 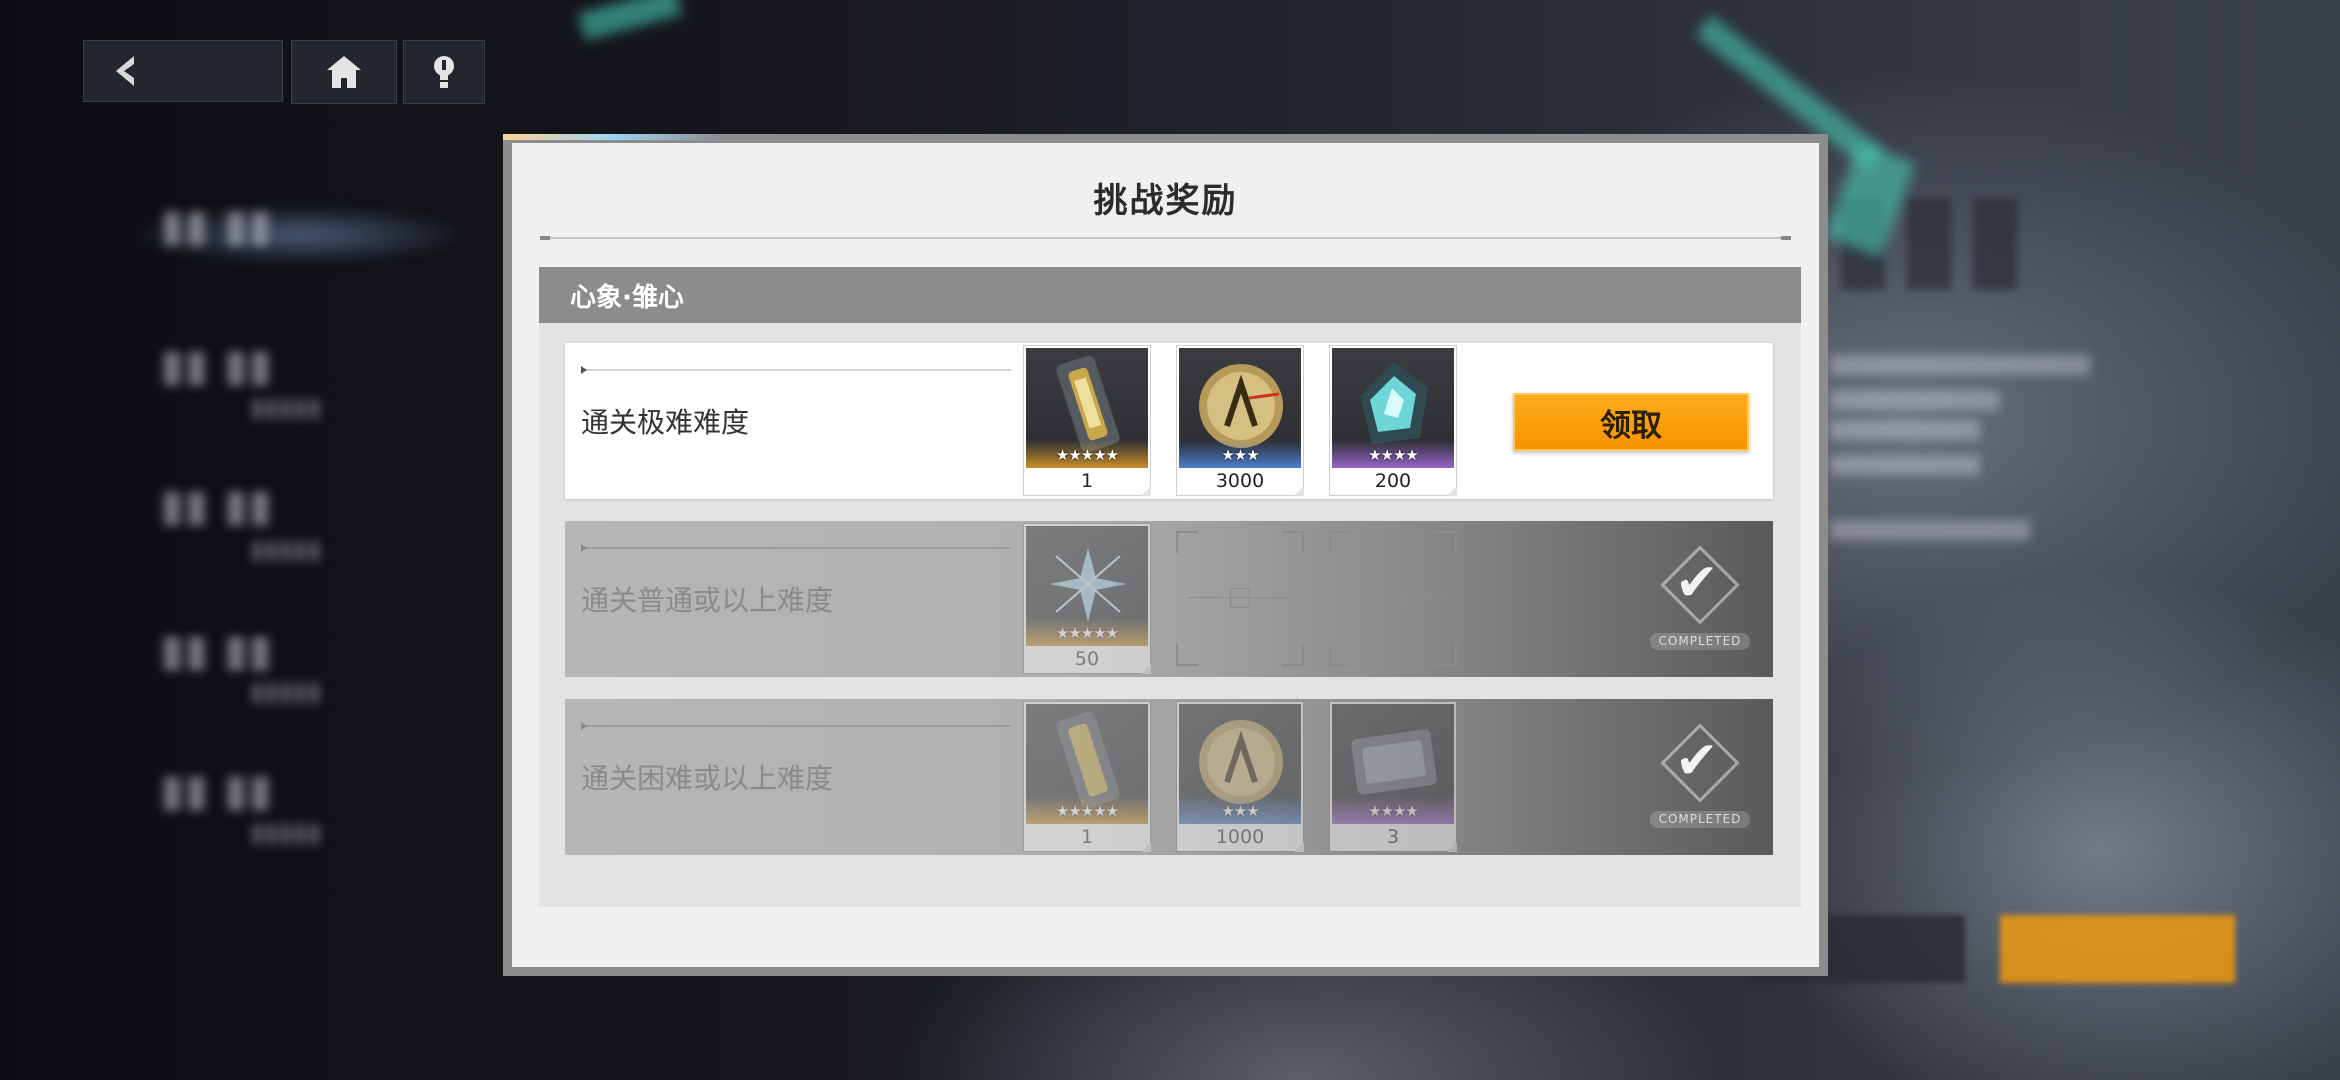 What do you see at coordinates (1165, 201) in the screenshot?
I see `dialog-title: 挑战奖励` at bounding box center [1165, 201].